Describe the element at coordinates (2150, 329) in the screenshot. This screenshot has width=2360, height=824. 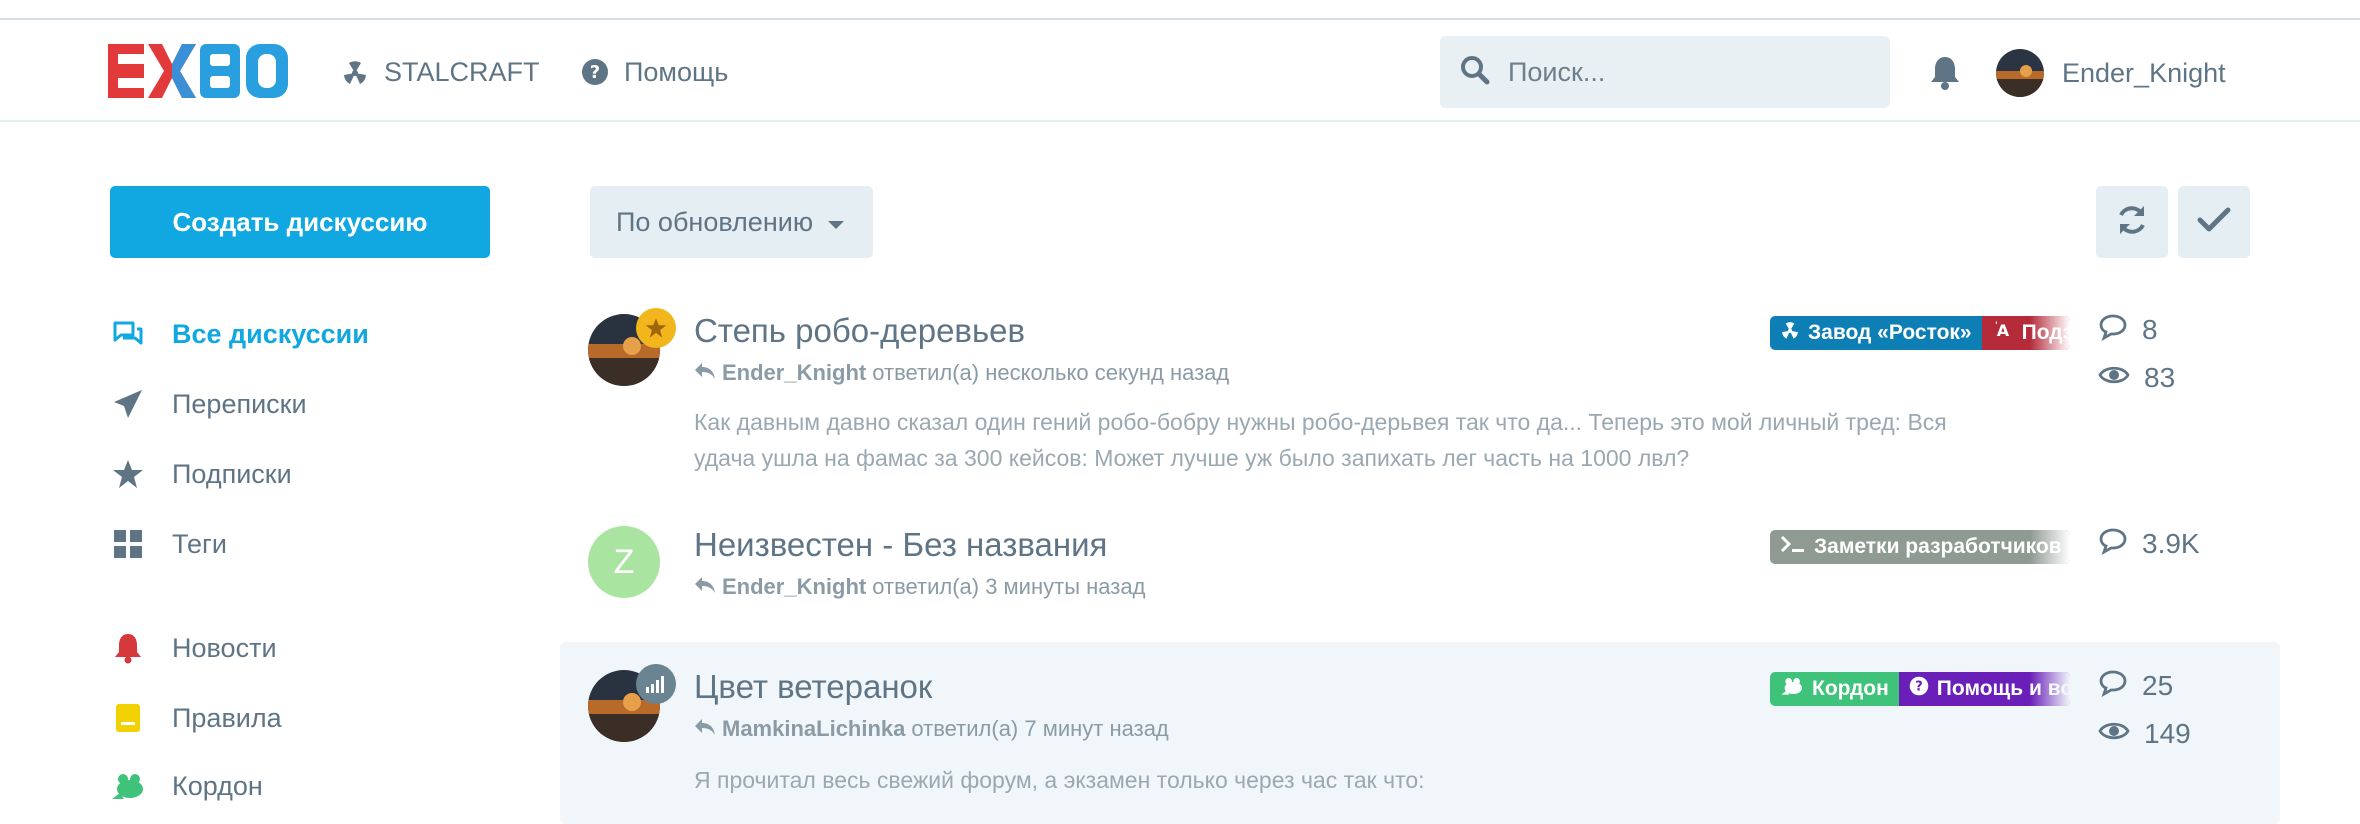
I see `reply-count-value: 8` at that location.